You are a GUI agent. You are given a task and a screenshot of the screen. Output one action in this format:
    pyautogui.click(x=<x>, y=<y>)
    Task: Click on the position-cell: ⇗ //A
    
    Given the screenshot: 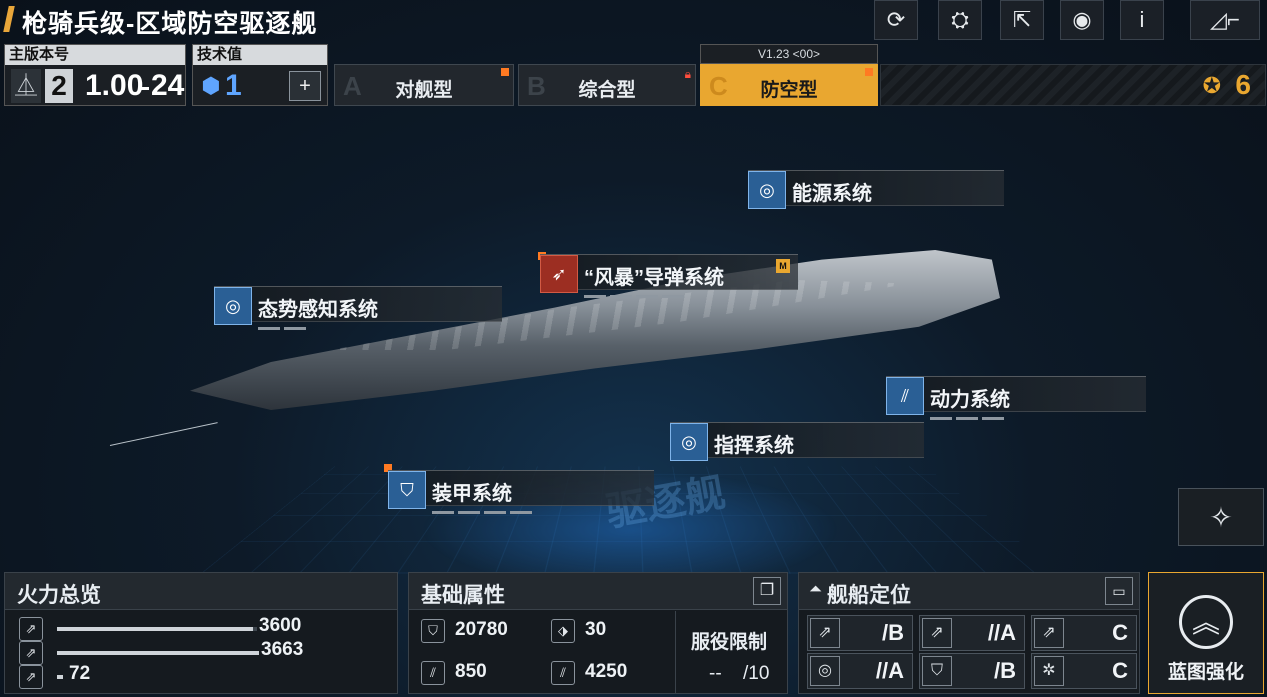 What is the action you would take?
    pyautogui.click(x=972, y=633)
    